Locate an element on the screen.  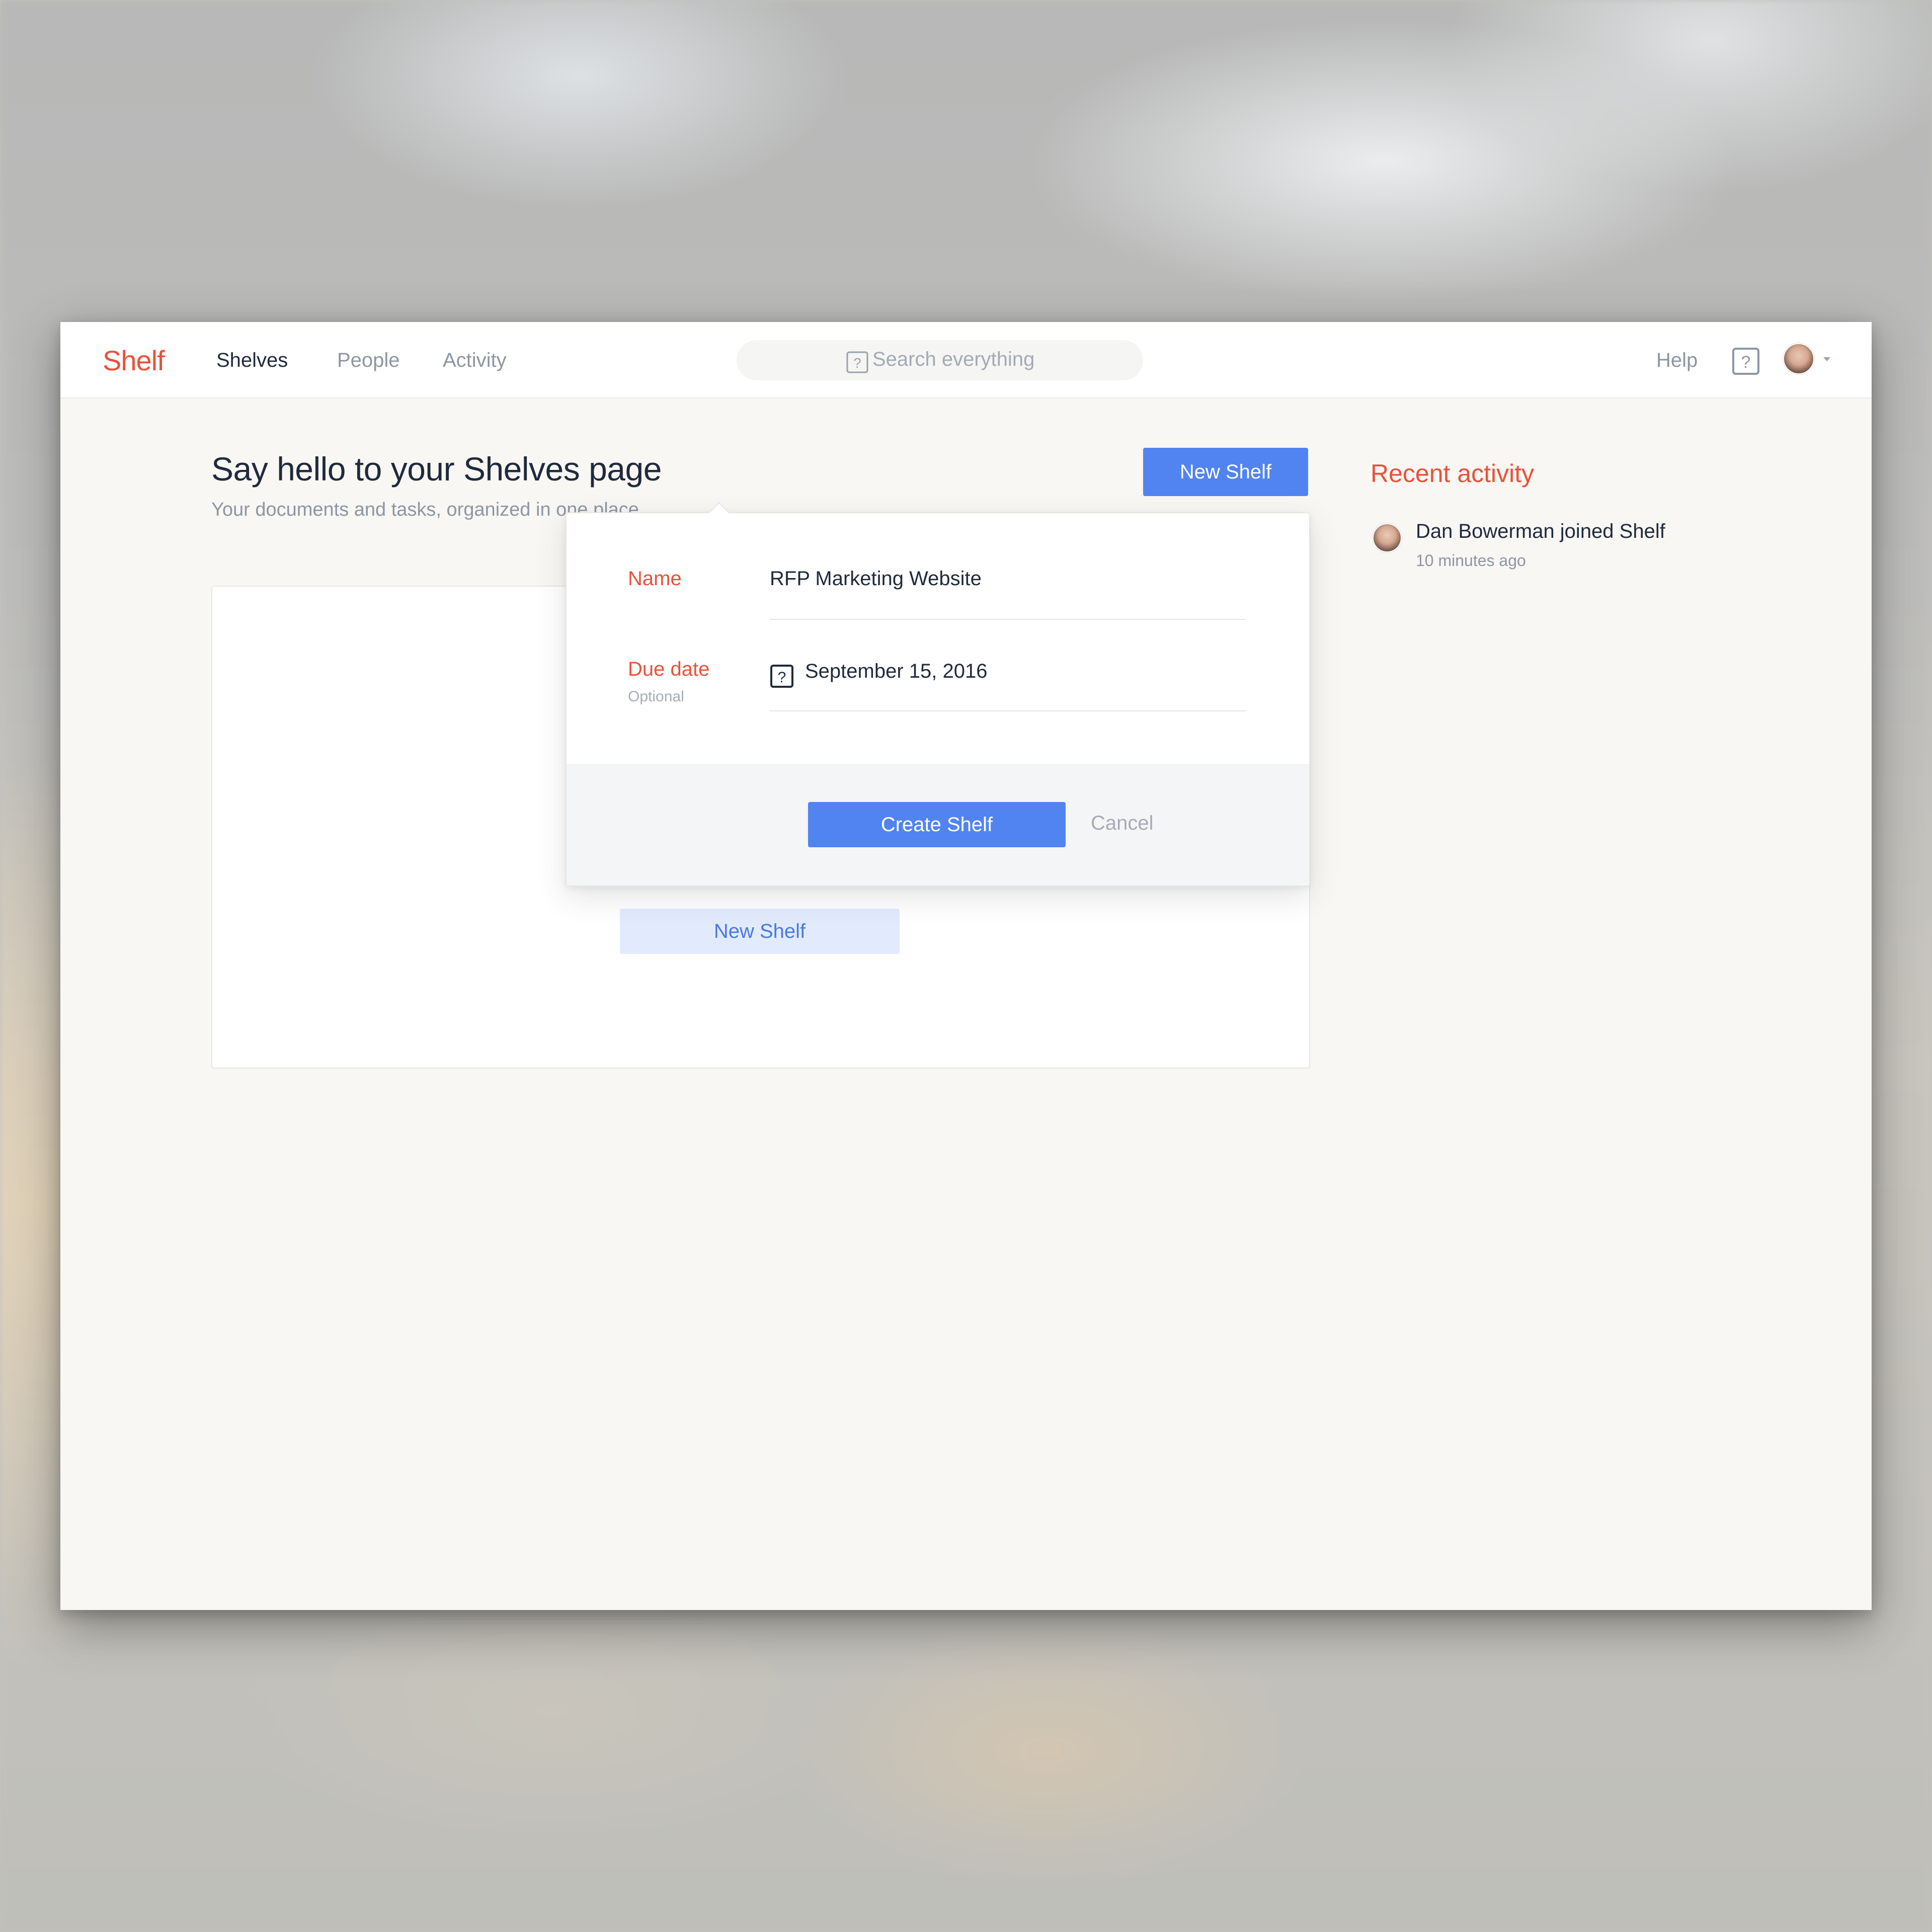
nav-item-people: People is located at coordinates (368, 360).